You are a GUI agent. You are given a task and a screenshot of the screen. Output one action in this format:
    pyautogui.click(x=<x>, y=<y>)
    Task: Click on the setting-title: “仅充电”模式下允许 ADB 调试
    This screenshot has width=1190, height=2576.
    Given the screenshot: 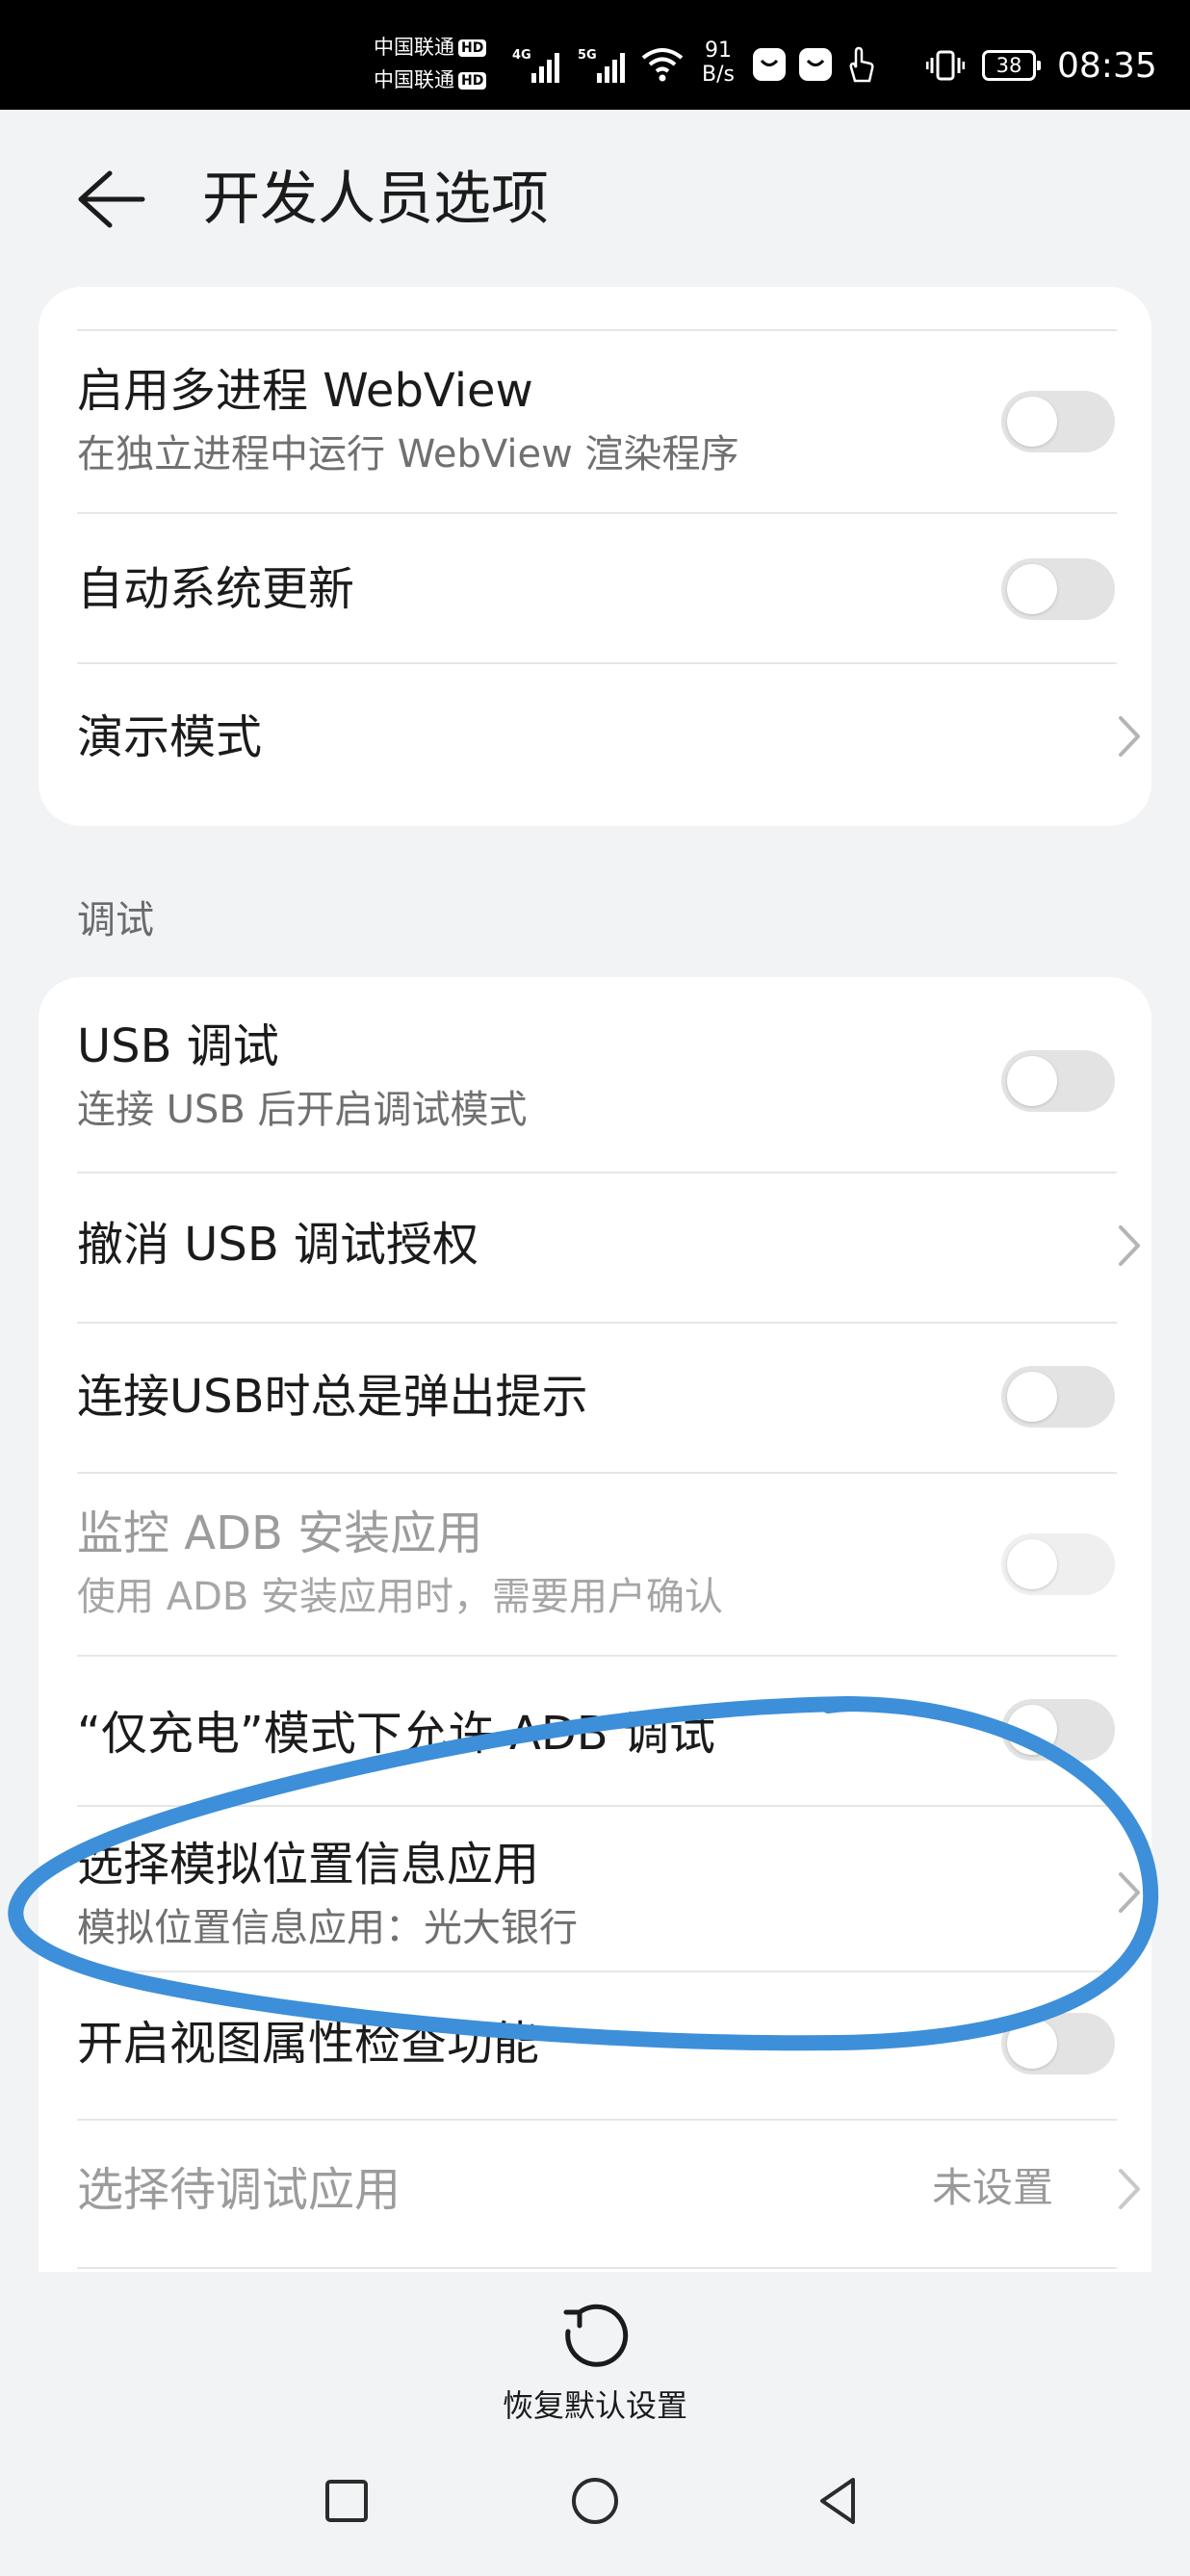 What is the action you would take?
    pyautogui.click(x=396, y=1734)
    